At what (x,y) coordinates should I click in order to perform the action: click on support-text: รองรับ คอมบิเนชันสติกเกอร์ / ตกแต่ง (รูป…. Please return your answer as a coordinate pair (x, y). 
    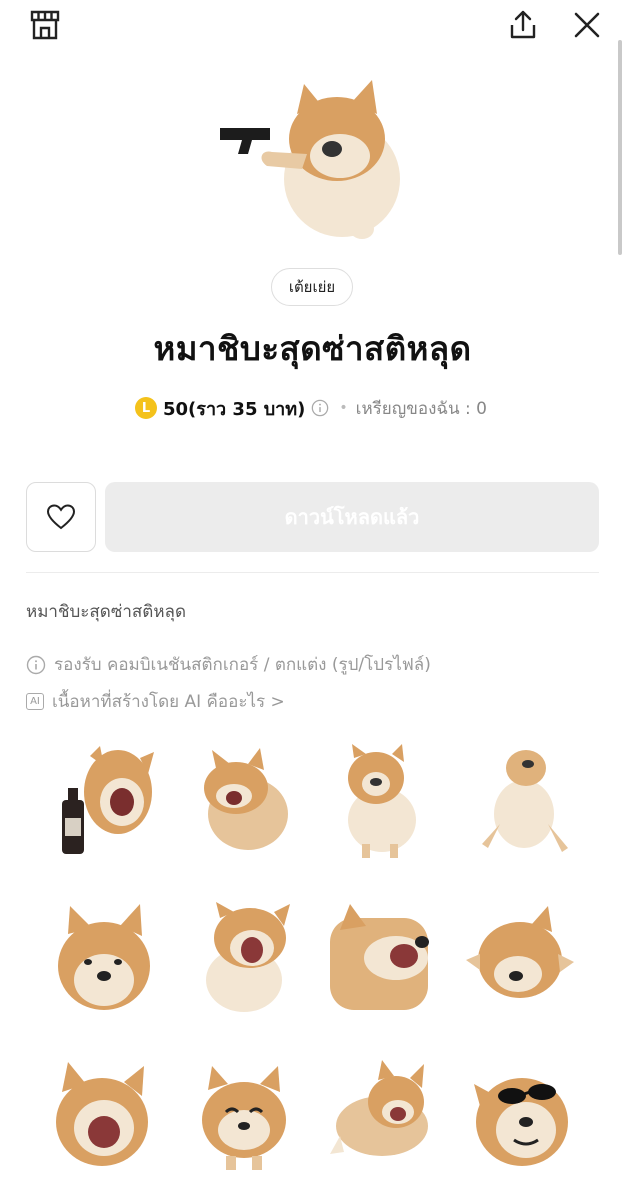
    Looking at the image, I should click on (242, 665).